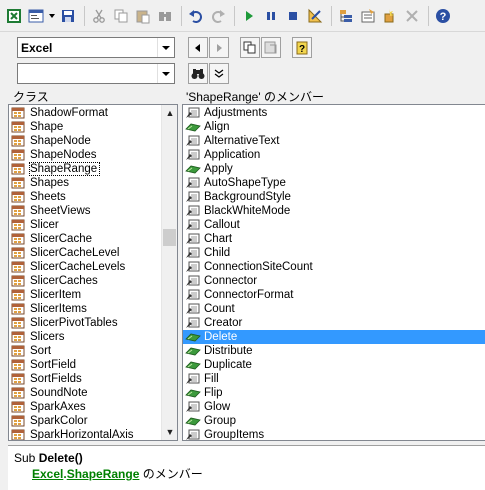  What do you see at coordinates (390, 16) in the screenshot?
I see `object-browser-icon` at bounding box center [390, 16].